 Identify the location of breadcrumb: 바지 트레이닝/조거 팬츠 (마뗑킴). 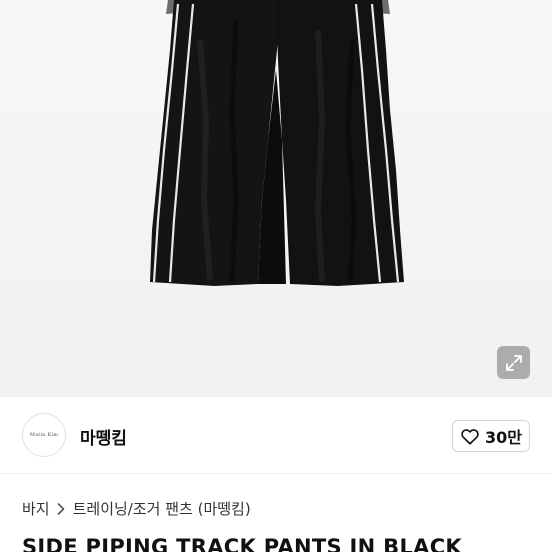
(136, 508).